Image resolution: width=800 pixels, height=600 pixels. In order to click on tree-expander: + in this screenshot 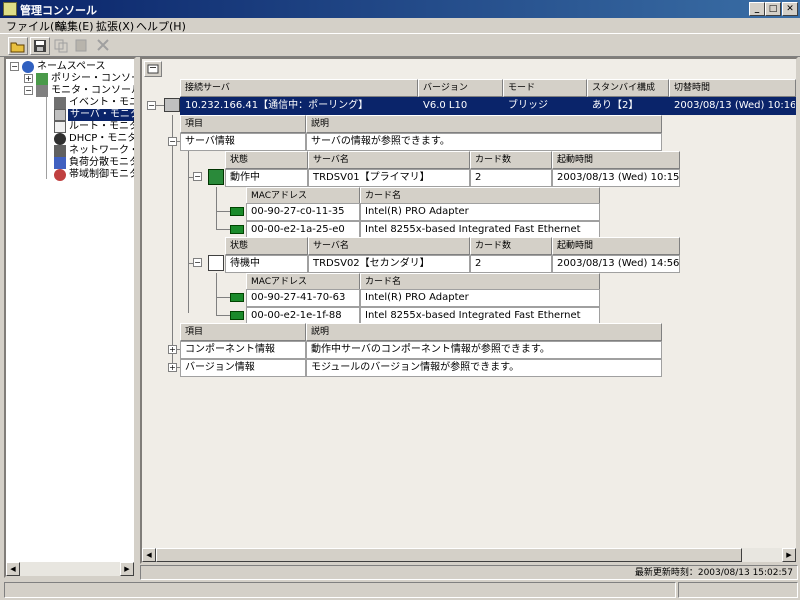, I will do `click(28, 78)`.